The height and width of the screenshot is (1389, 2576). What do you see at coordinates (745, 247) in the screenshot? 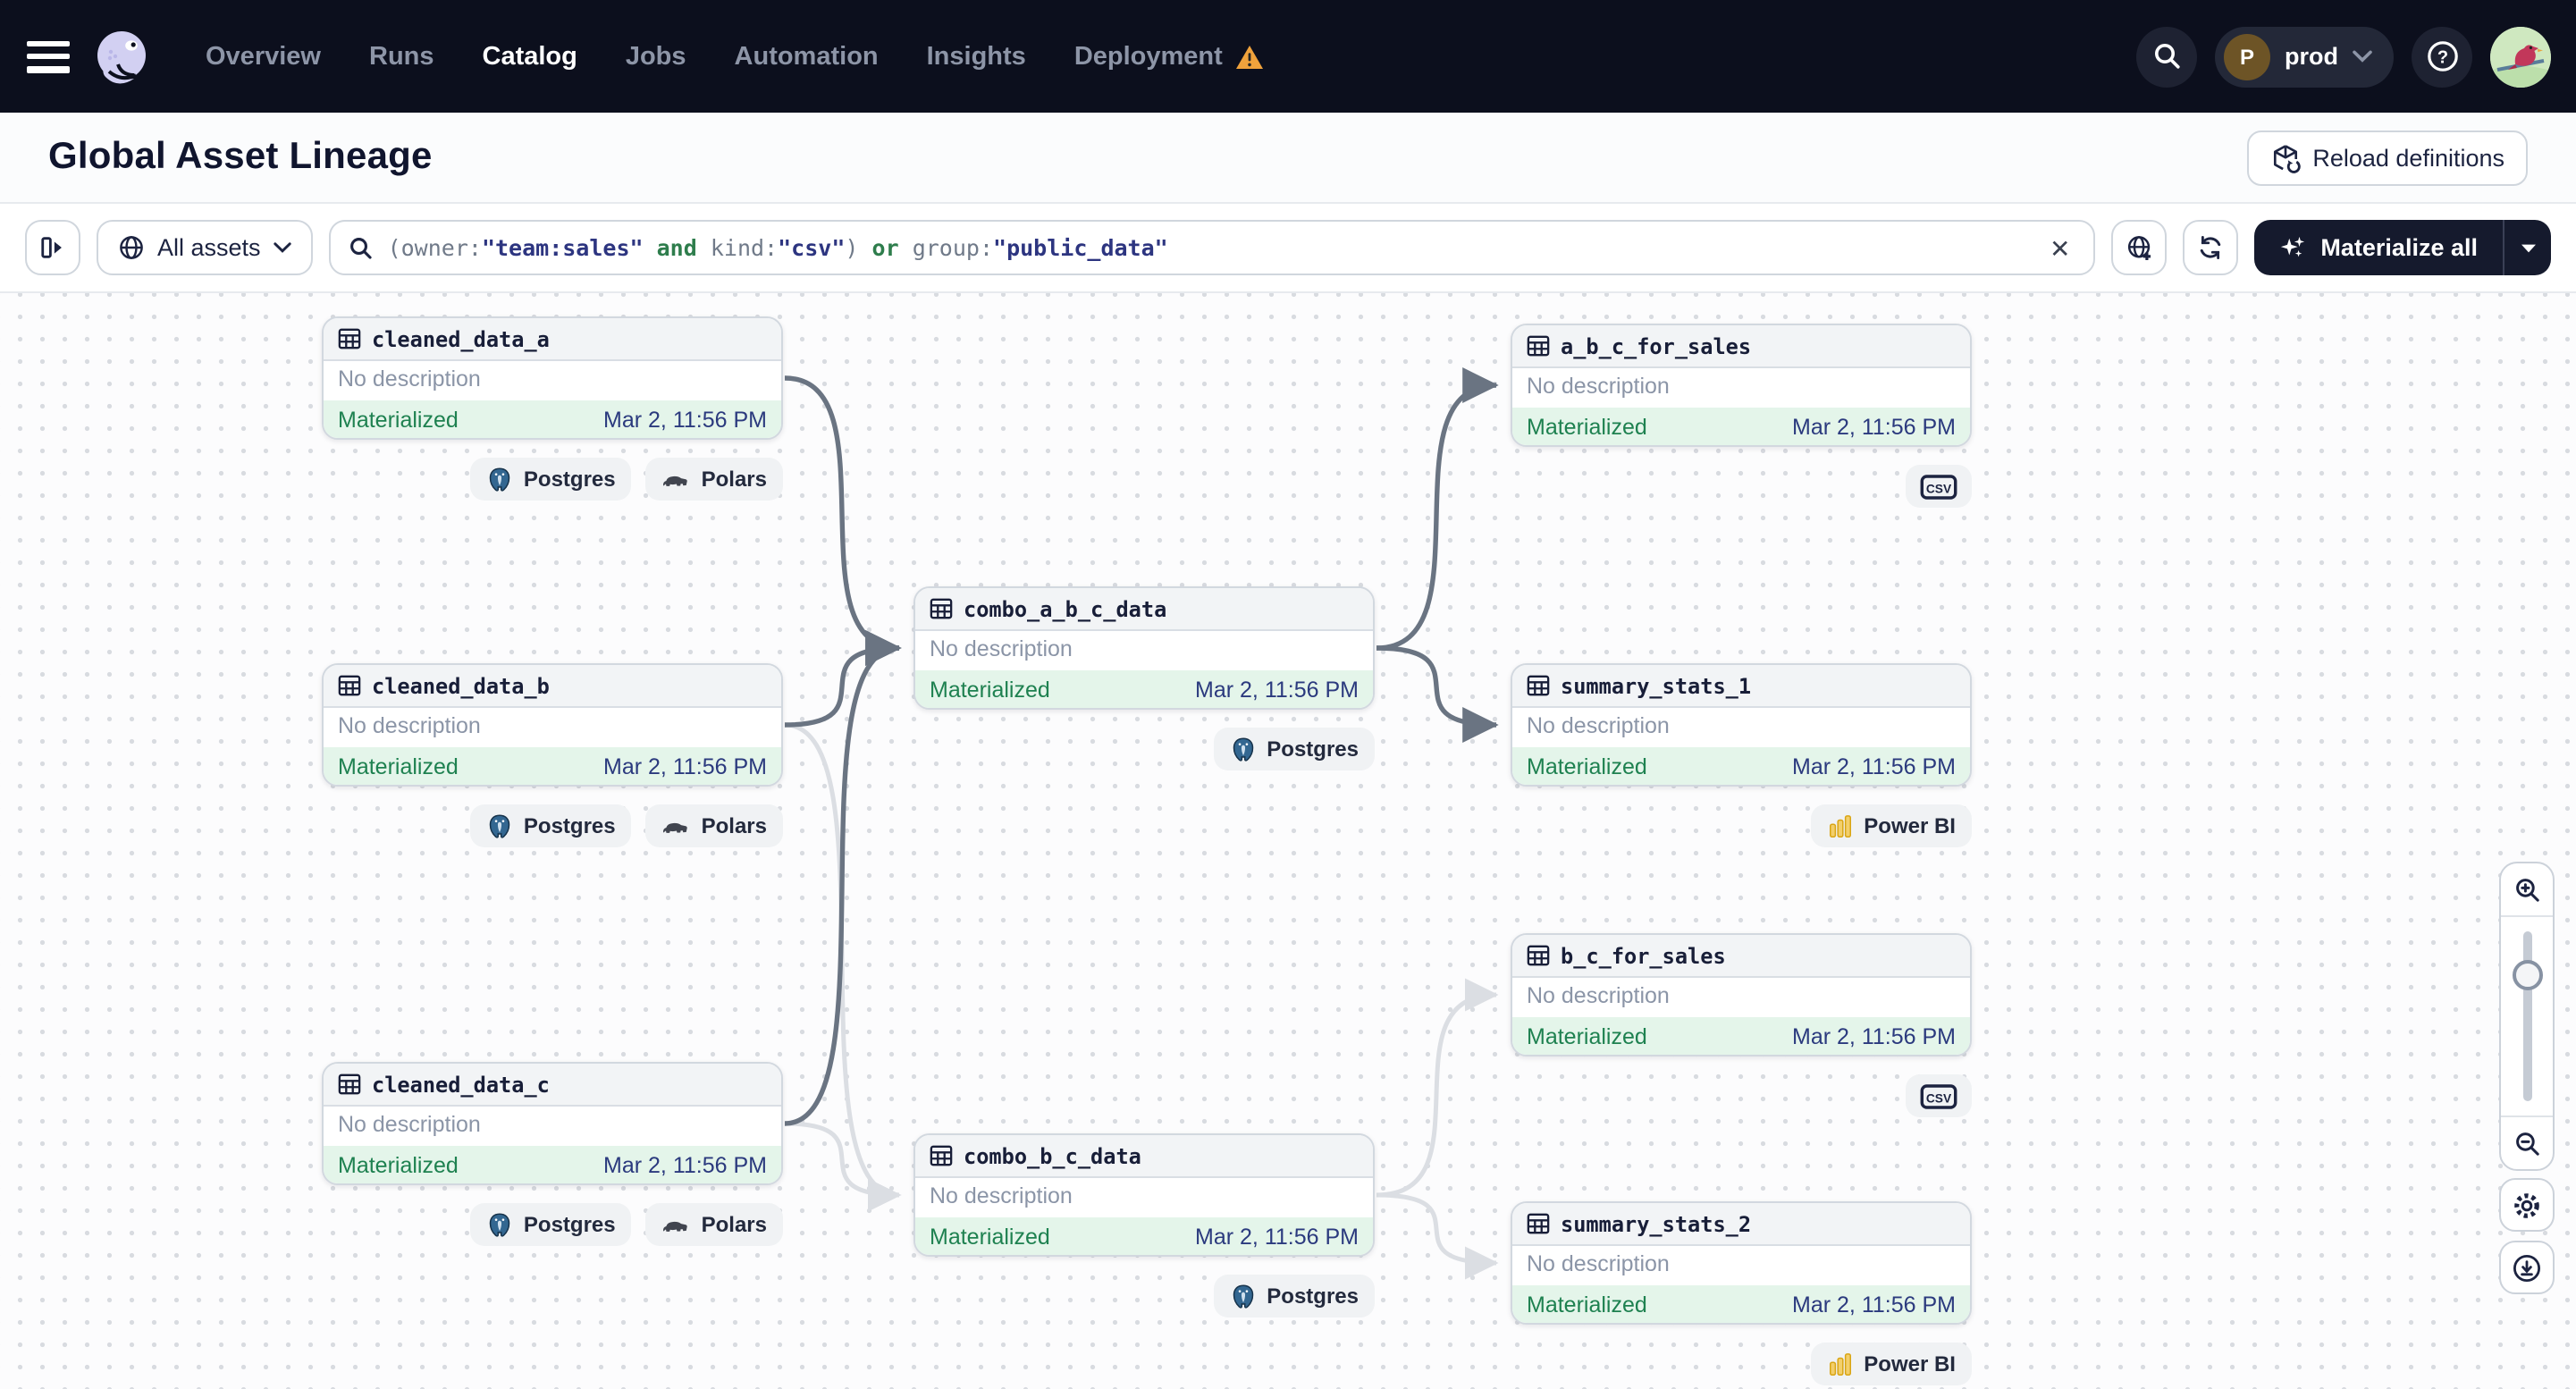
I see `query-segment: kind:` at bounding box center [745, 247].